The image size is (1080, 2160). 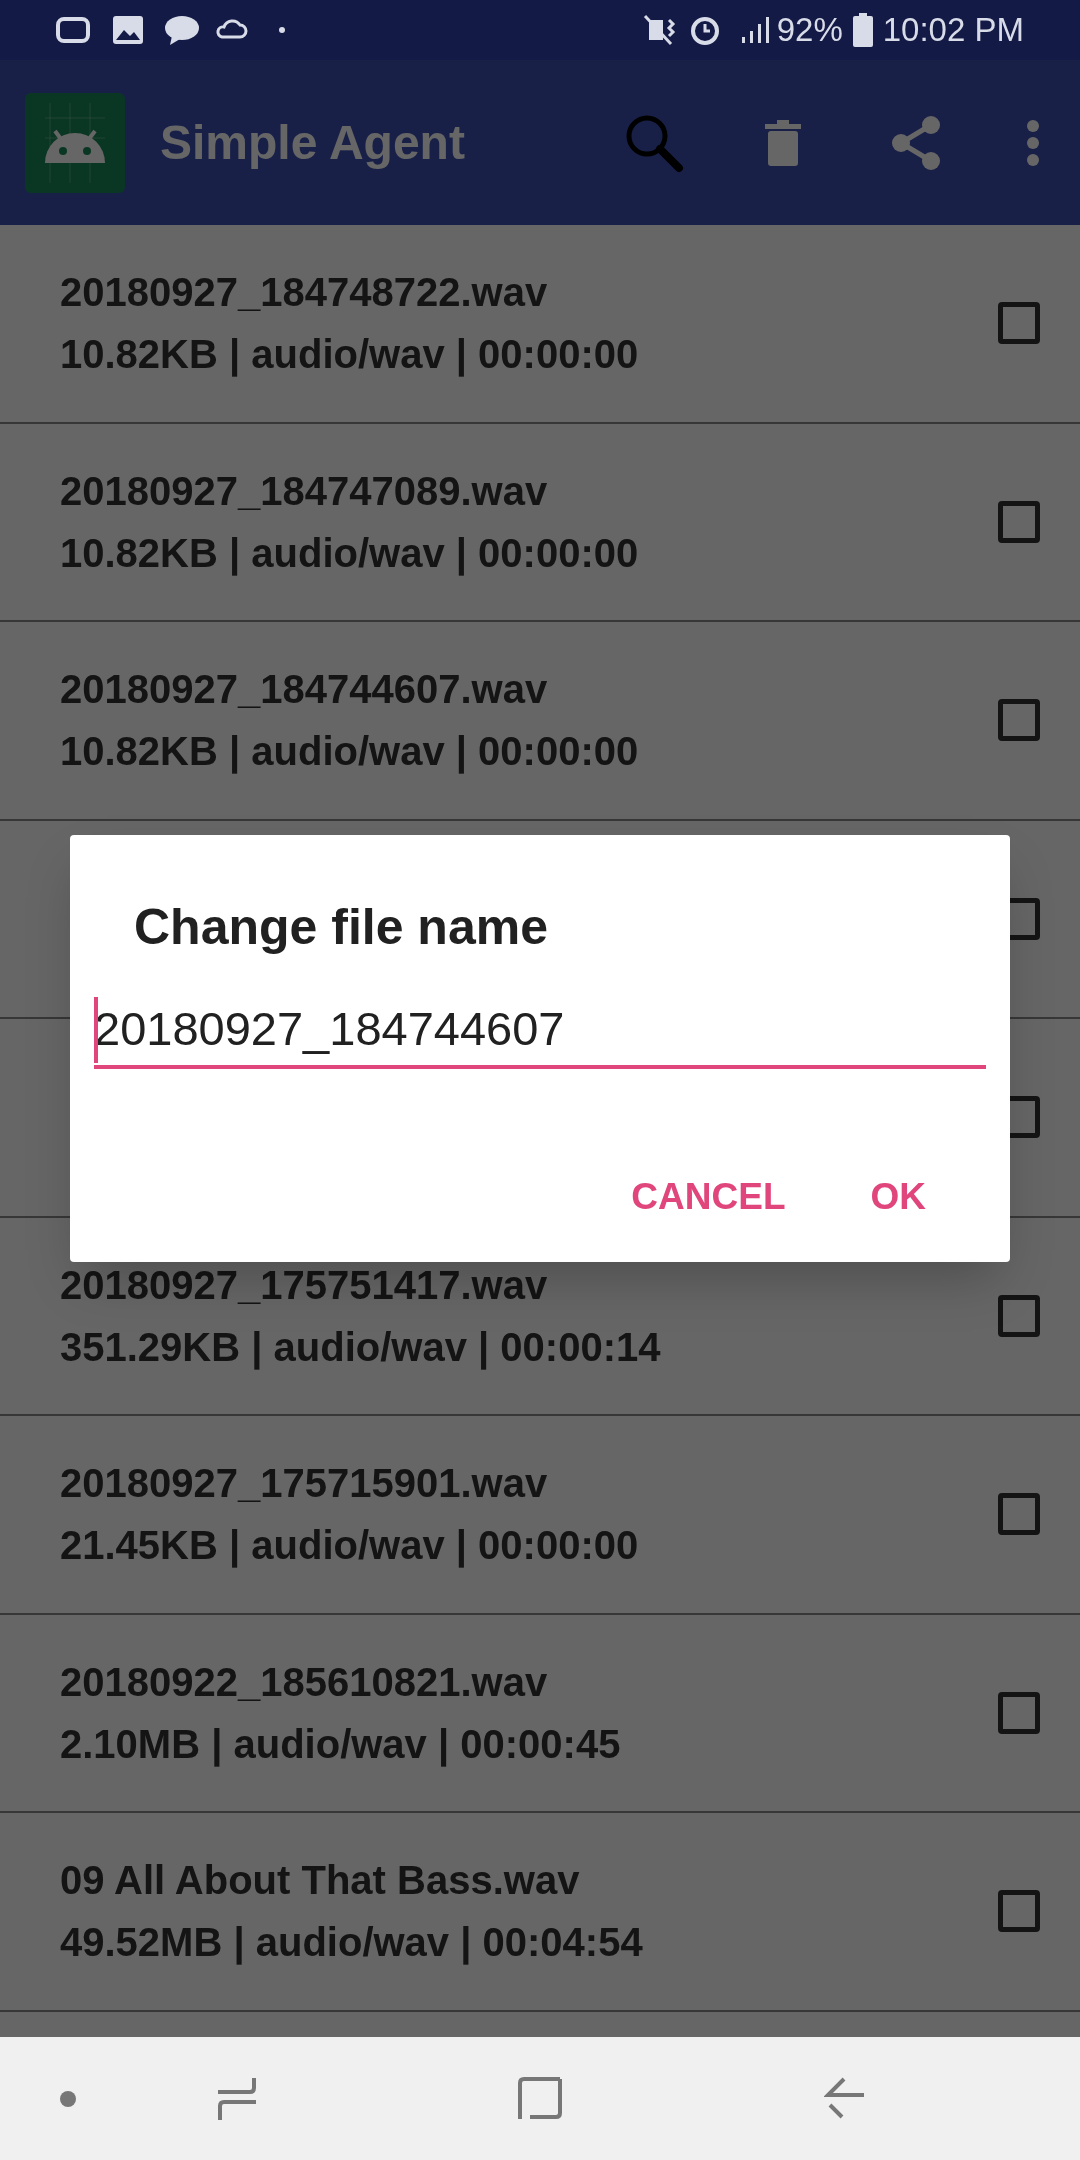 I want to click on gallery-icon, so click(x=128, y=30).